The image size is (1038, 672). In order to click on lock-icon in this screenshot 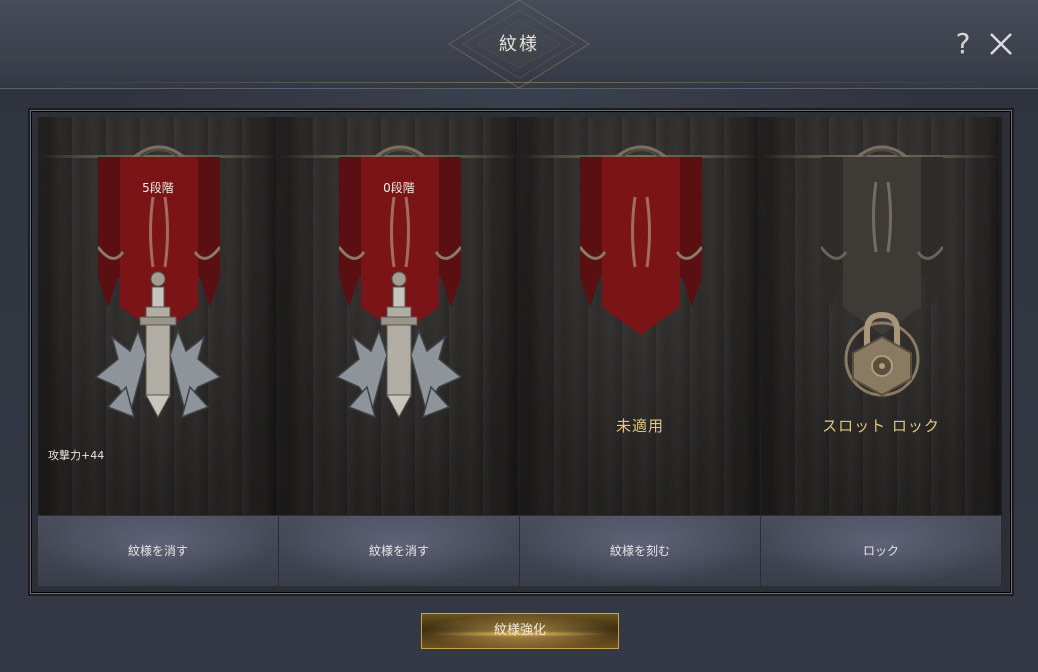, I will do `click(882, 354)`.